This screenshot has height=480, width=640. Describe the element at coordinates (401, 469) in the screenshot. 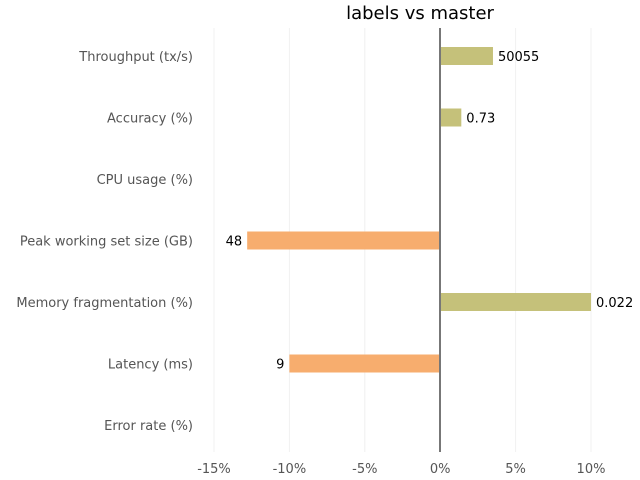

I see `x-axis-ticks: -15% -10% -5% 0% 5% 10%` at that location.